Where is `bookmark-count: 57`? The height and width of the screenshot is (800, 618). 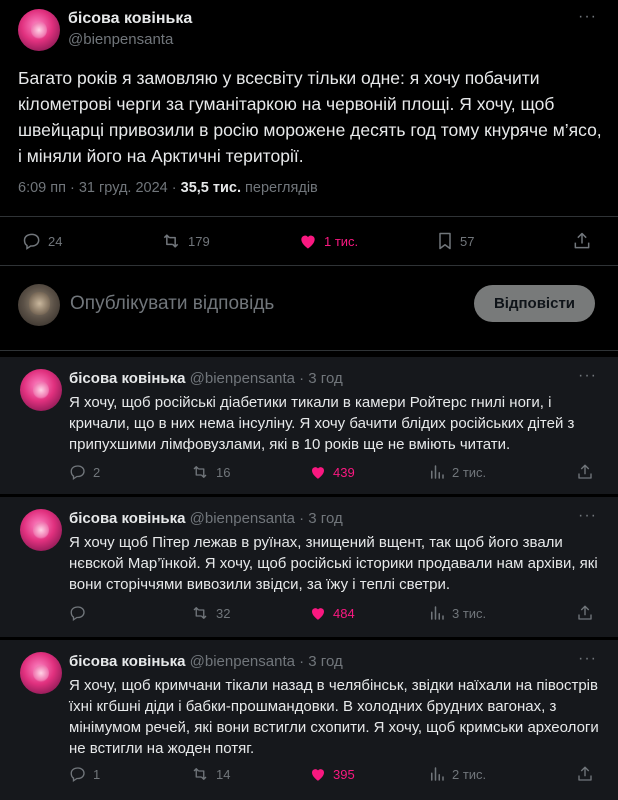
bookmark-count: 57 is located at coordinates (467, 241).